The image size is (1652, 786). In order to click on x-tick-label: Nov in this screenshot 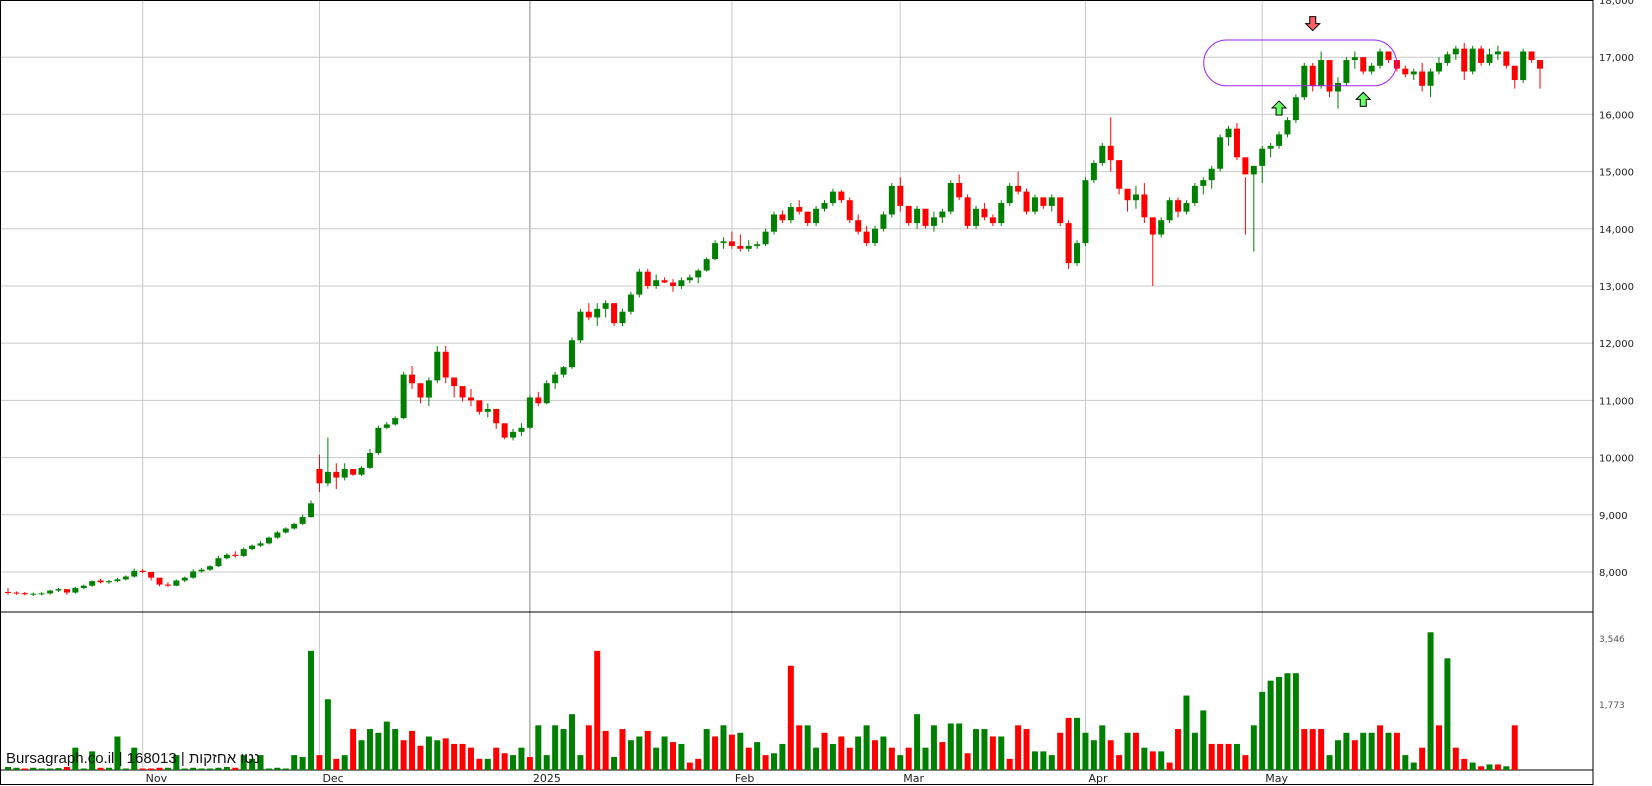, I will do `click(157, 778)`.